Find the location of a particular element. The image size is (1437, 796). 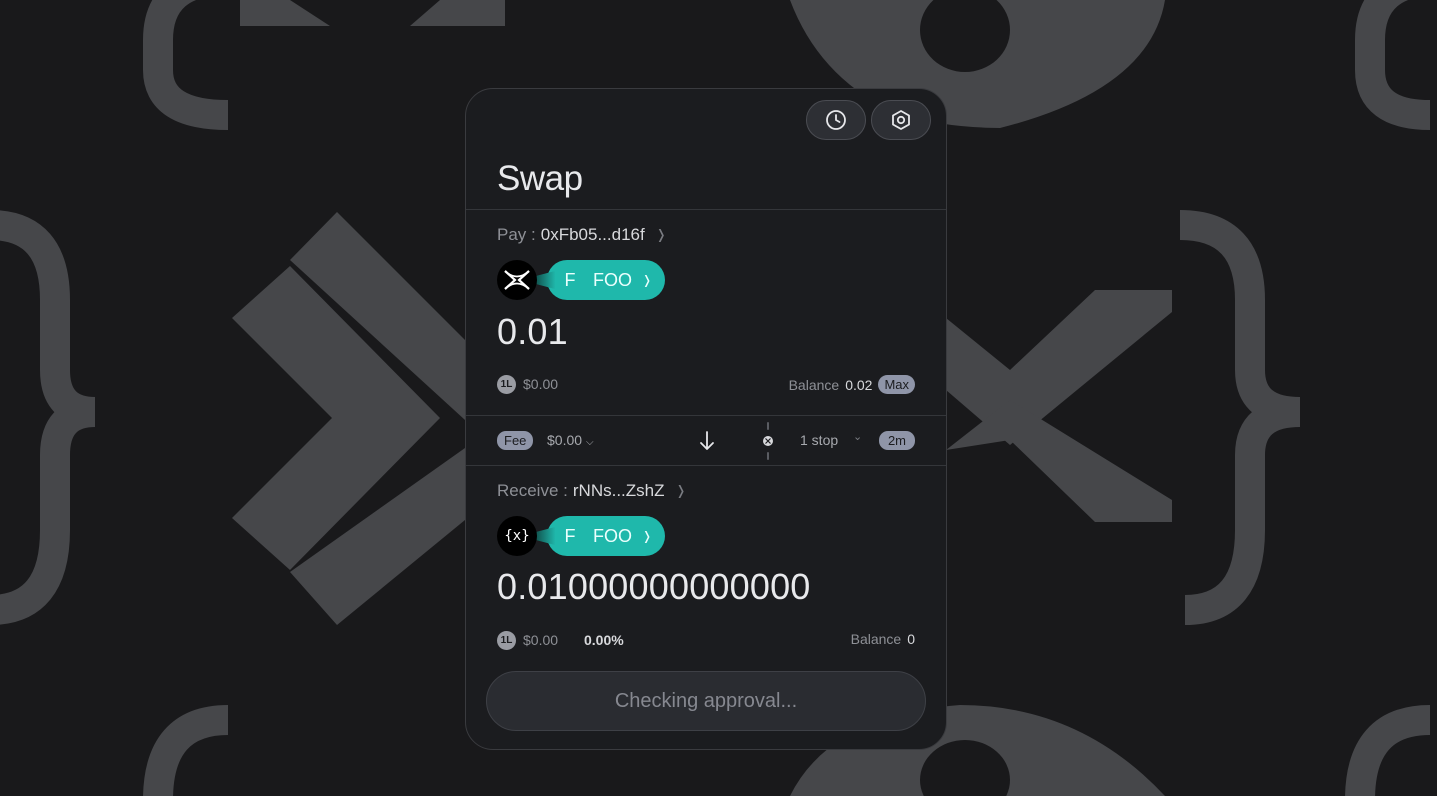

history-button is located at coordinates (836, 120).